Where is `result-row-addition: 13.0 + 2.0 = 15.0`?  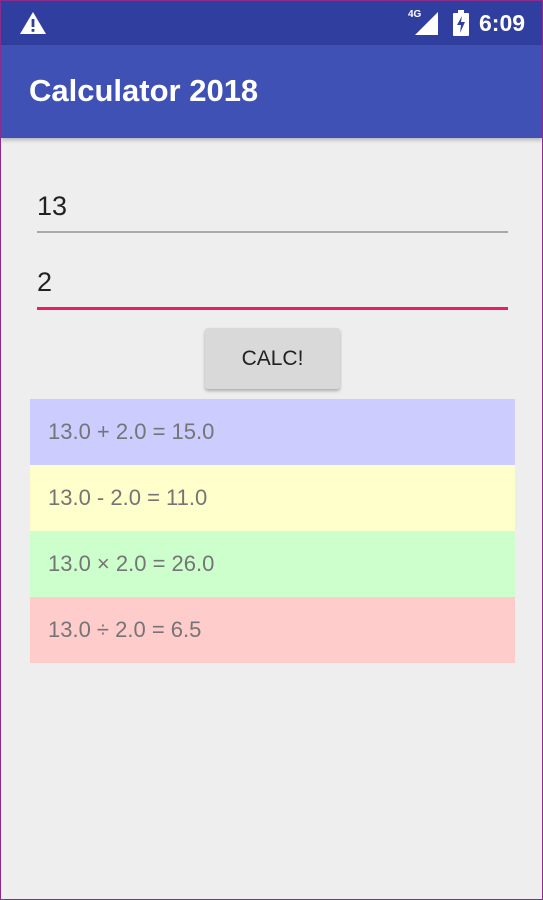 result-row-addition: 13.0 + 2.0 = 15.0 is located at coordinates (272, 432).